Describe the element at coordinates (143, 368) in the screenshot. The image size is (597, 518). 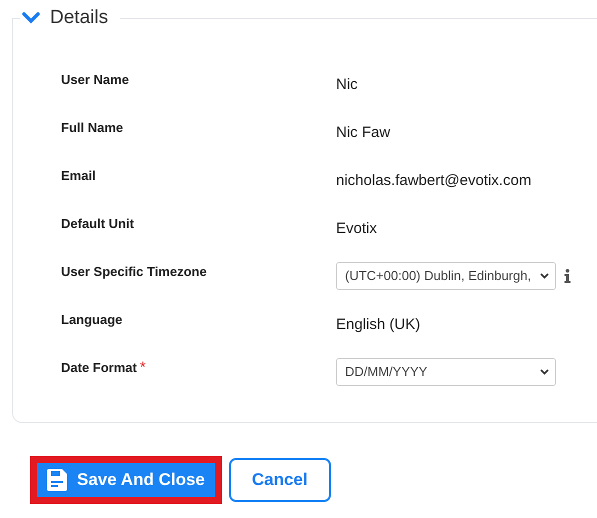
I see `required-mark: *` at that location.